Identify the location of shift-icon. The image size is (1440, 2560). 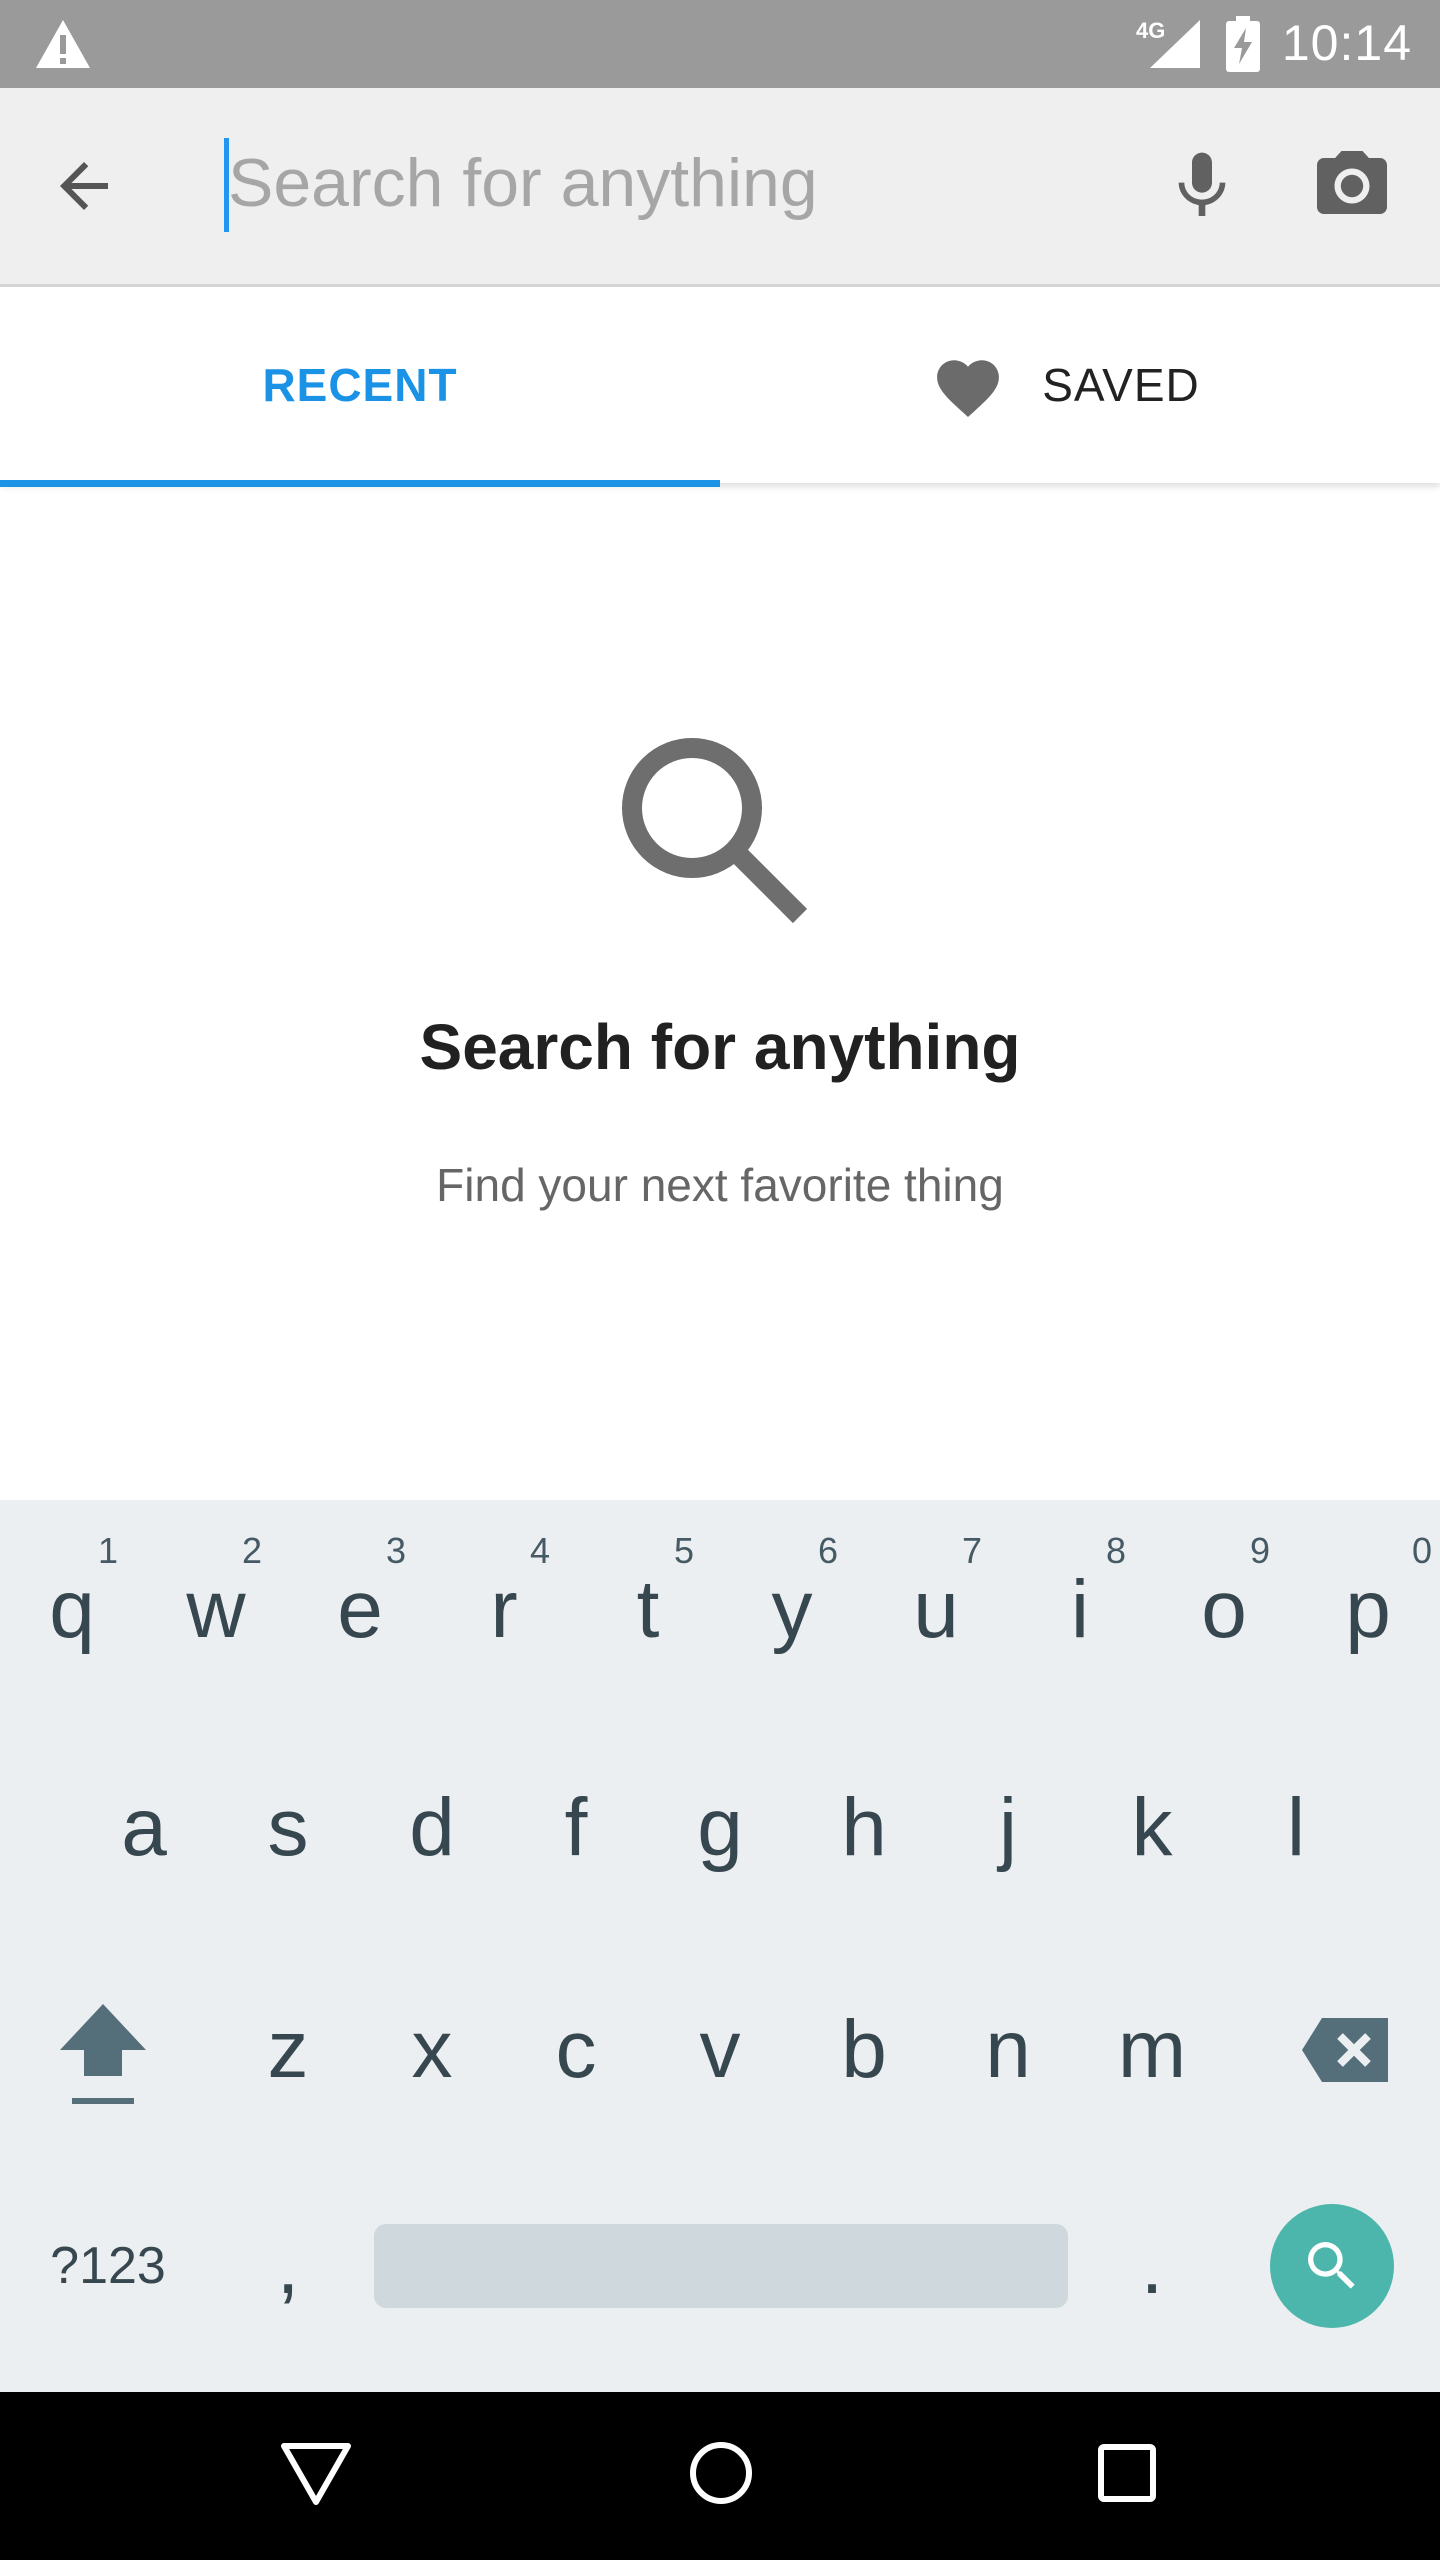
(103, 2054).